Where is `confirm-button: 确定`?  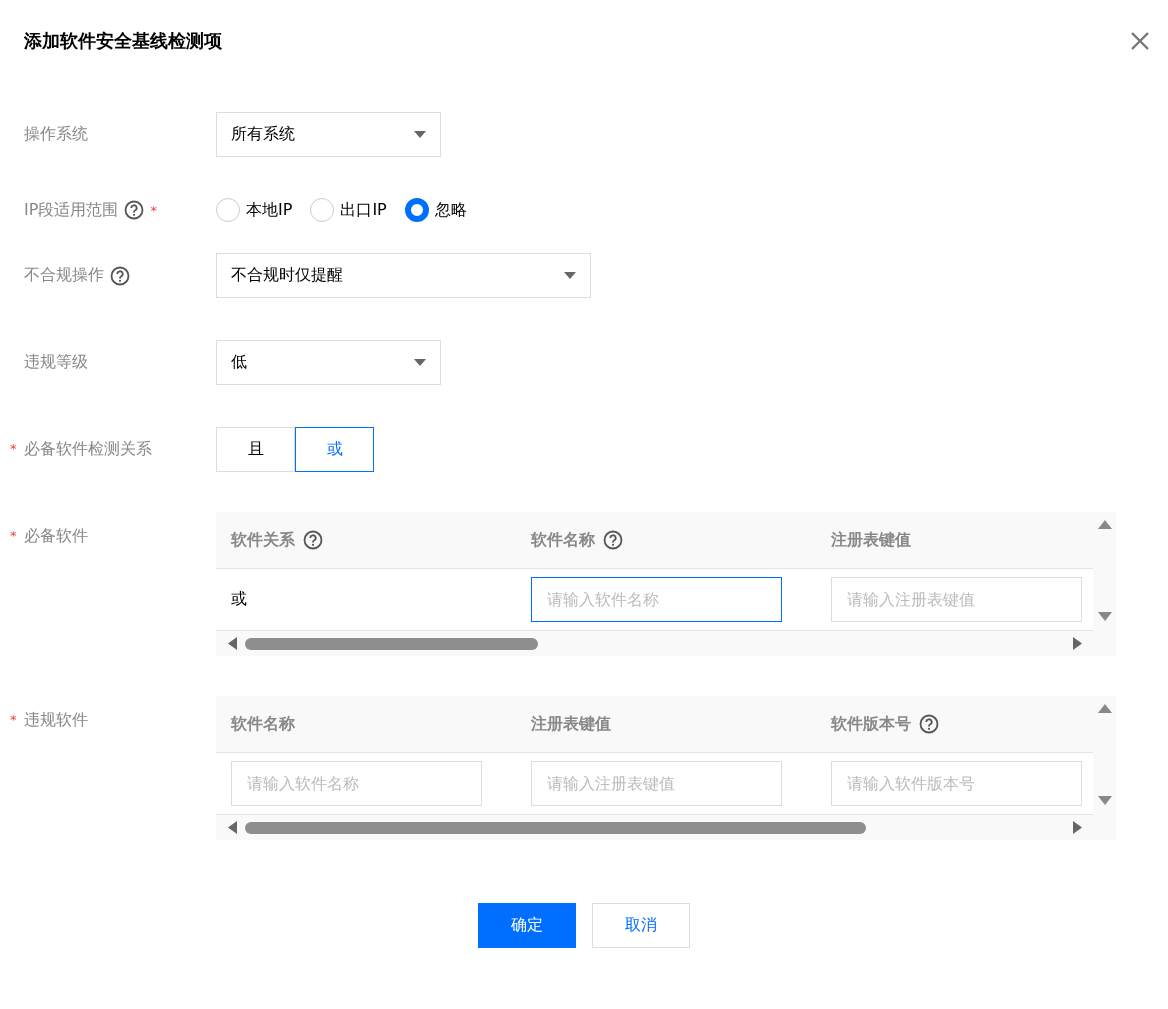
confirm-button: 确定 is located at coordinates (527, 925).